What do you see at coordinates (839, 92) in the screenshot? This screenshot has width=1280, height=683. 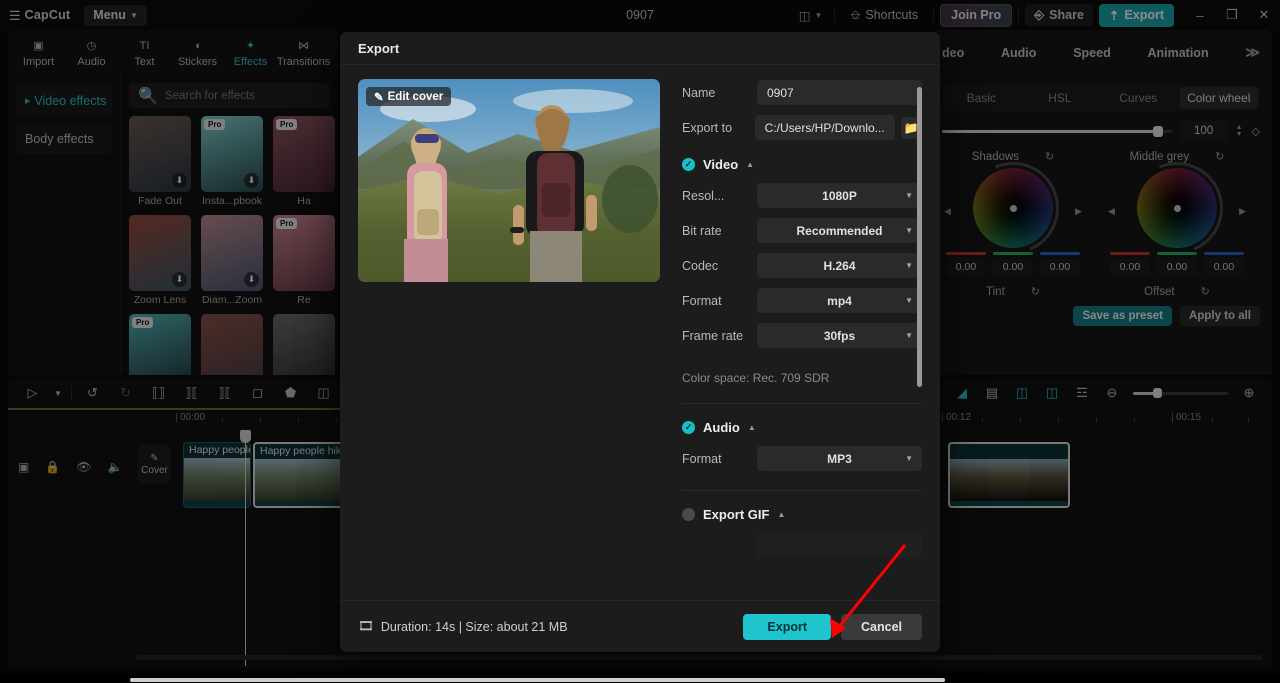 I see `name-input: 0907` at bounding box center [839, 92].